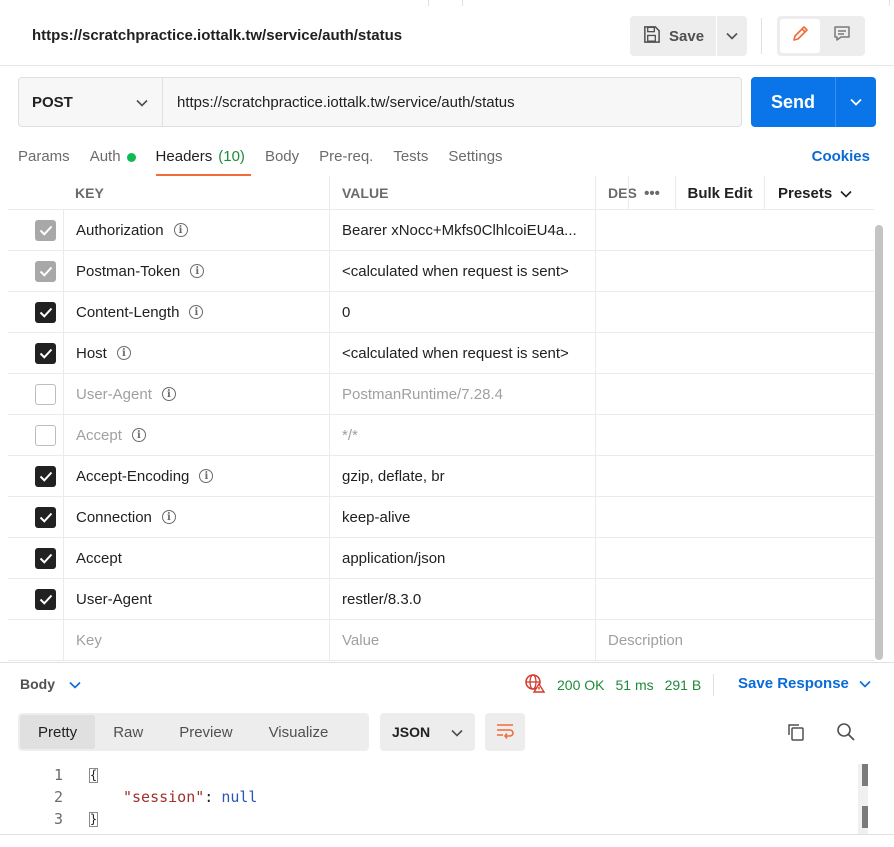 The image size is (894, 847). What do you see at coordinates (299, 732) in the screenshot?
I see `tab-visualize: Visualize` at bounding box center [299, 732].